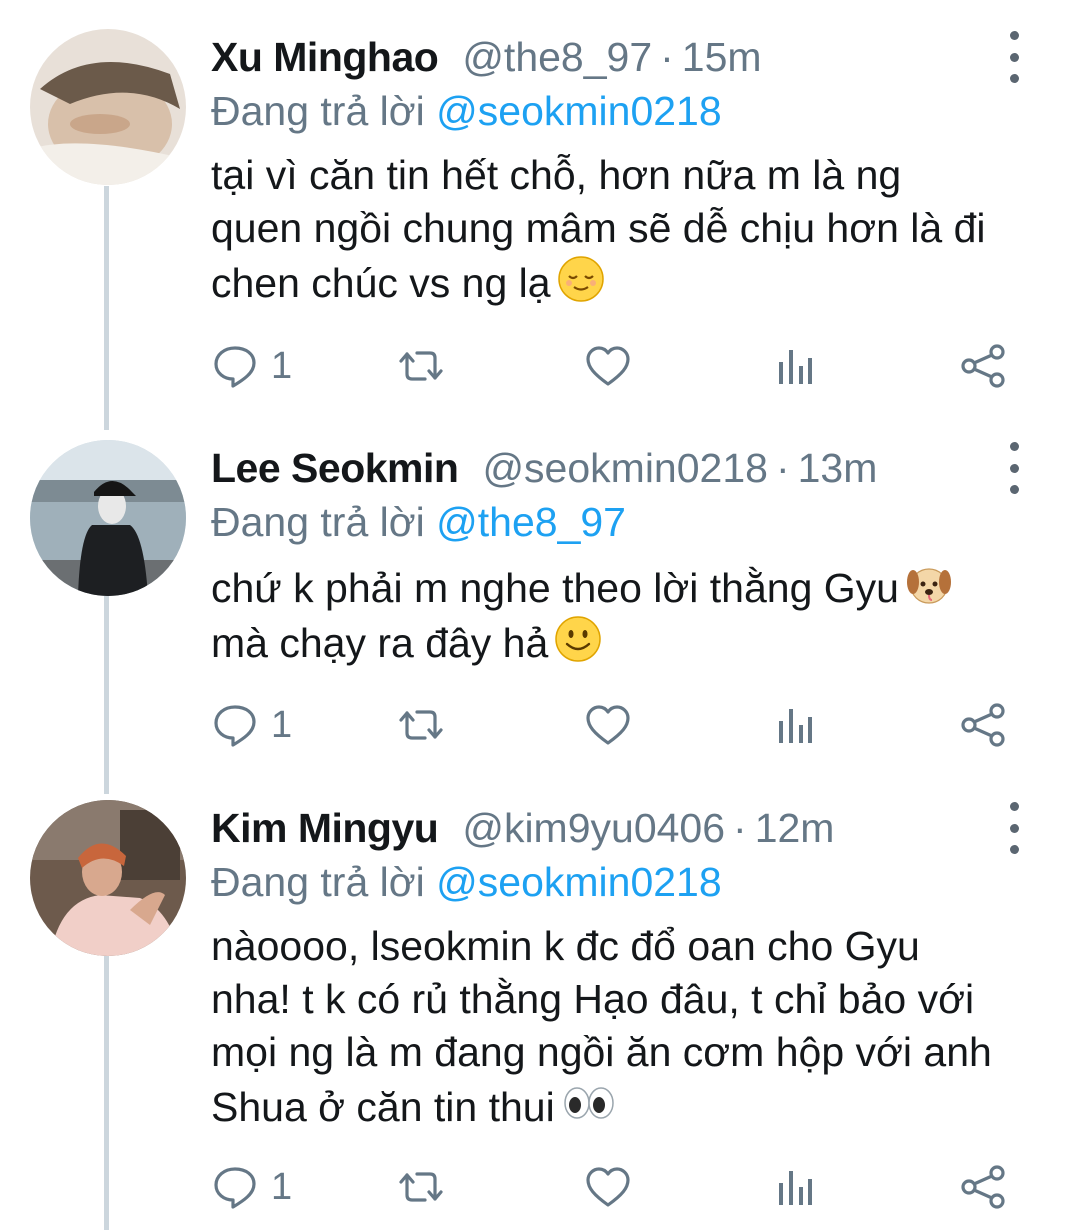 The image size is (1080, 1230). What do you see at coordinates (598, 228) in the screenshot?
I see `tweet-text-line: quen ngồi chung mâm sẽ dễ chịu hơn là đi` at bounding box center [598, 228].